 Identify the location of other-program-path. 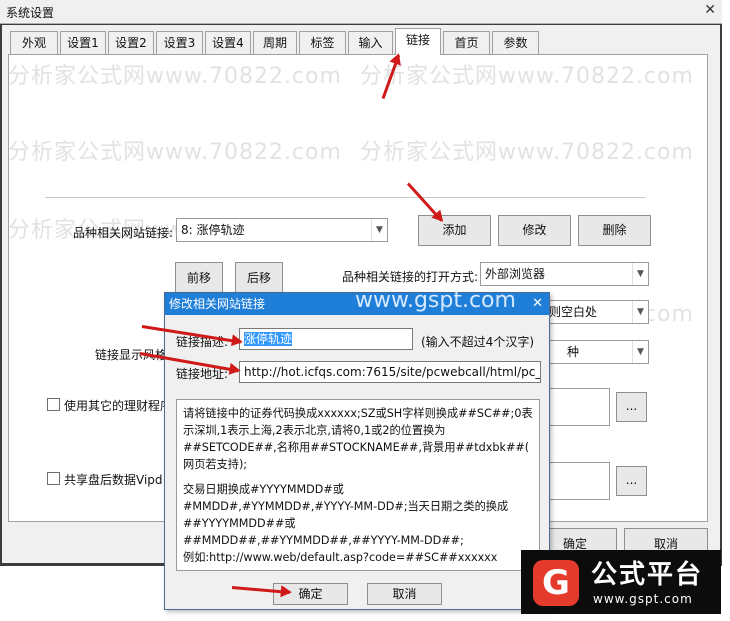
(579, 407).